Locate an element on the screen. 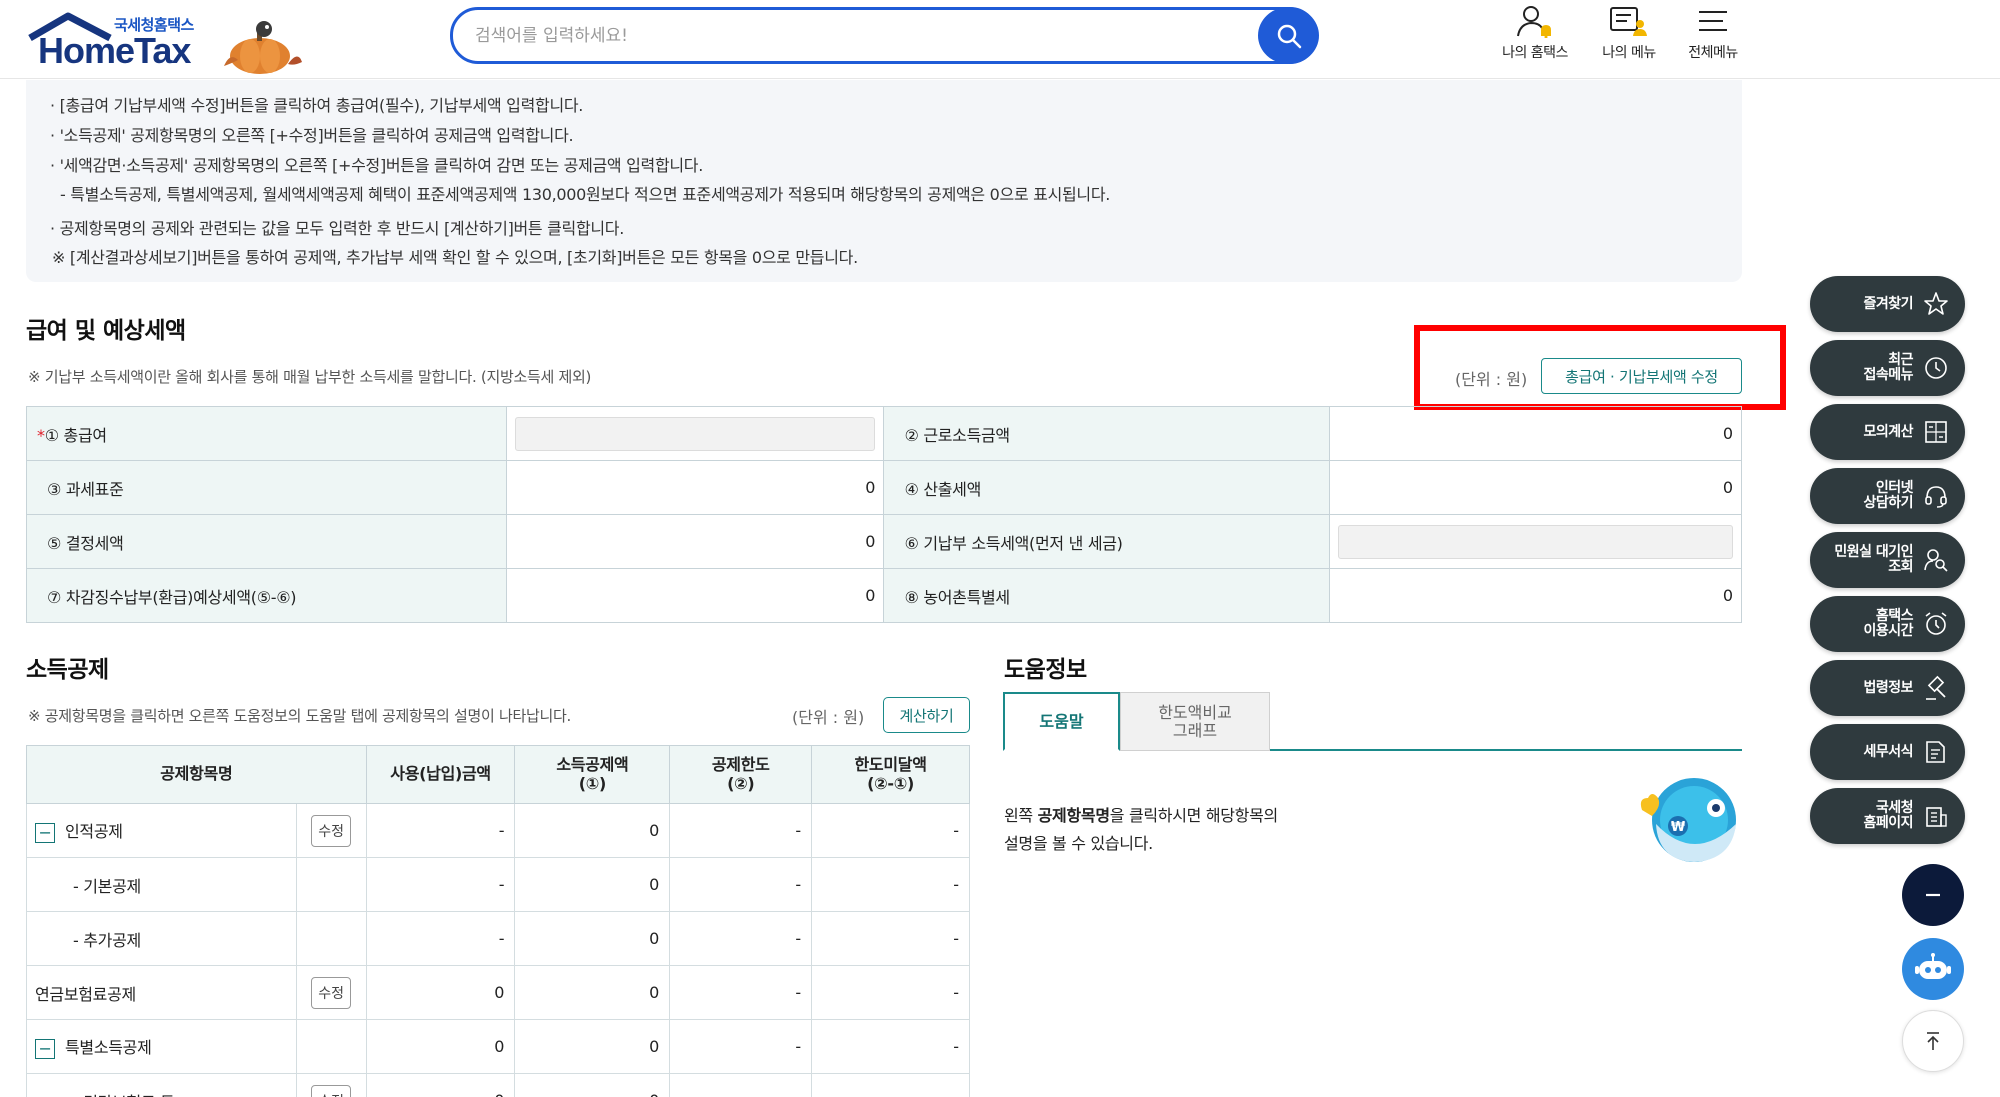 This screenshot has width=2000, height=1097. highlight-box is located at coordinates (1600, 367).